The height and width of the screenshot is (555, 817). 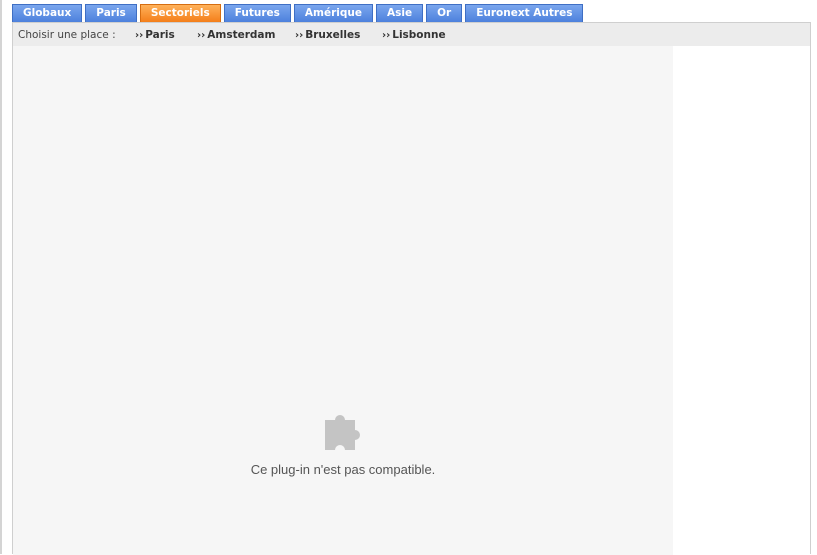 I want to click on place-link-label: Amsterdam, so click(x=241, y=35).